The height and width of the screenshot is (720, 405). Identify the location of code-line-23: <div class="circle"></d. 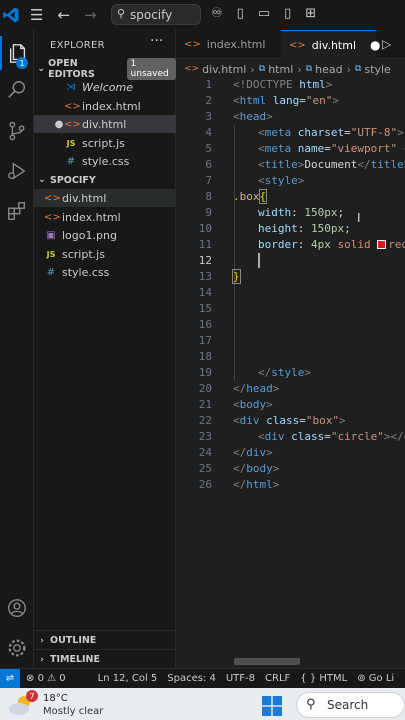
(331, 436).